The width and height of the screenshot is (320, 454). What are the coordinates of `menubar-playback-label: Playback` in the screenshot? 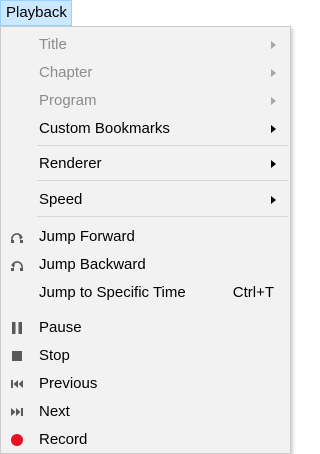 It's located at (36, 12).